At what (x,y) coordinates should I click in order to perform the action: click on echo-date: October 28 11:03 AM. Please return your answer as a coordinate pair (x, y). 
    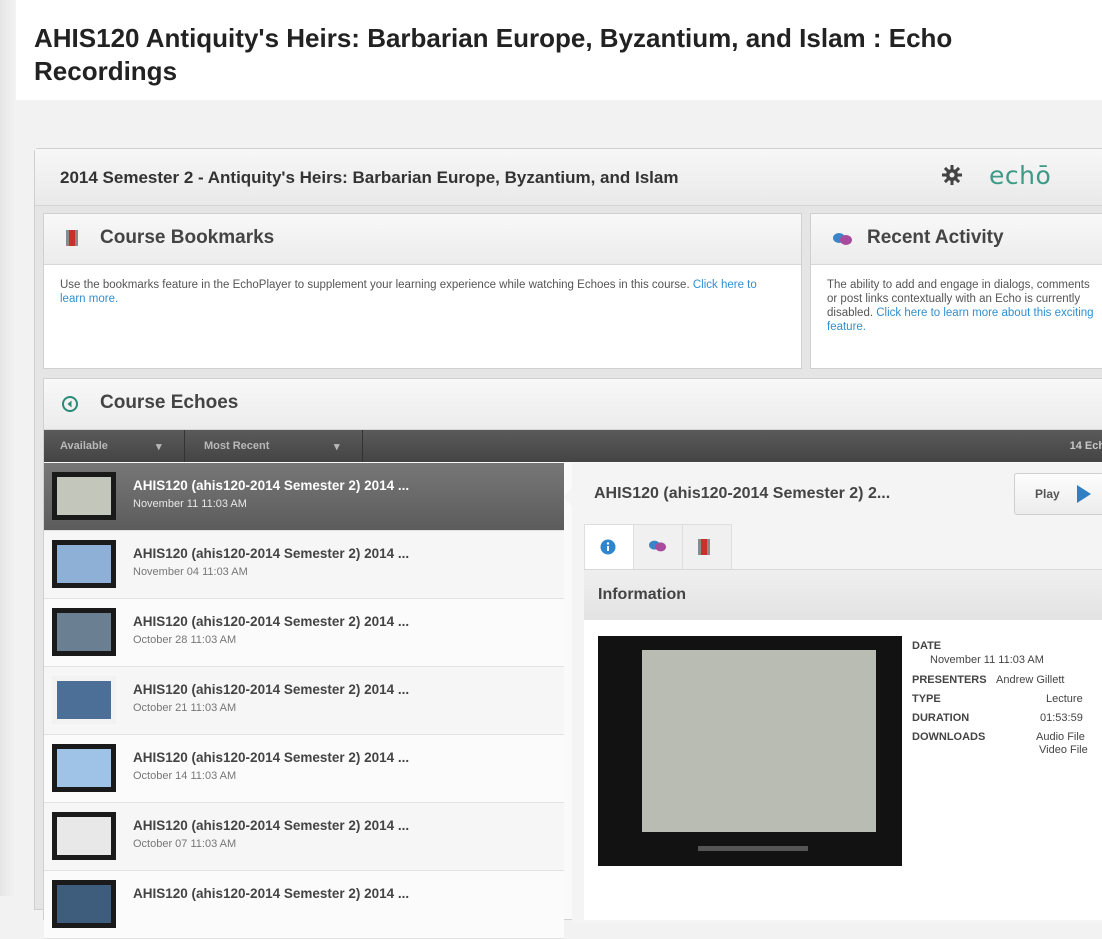
    Looking at the image, I should click on (185, 640).